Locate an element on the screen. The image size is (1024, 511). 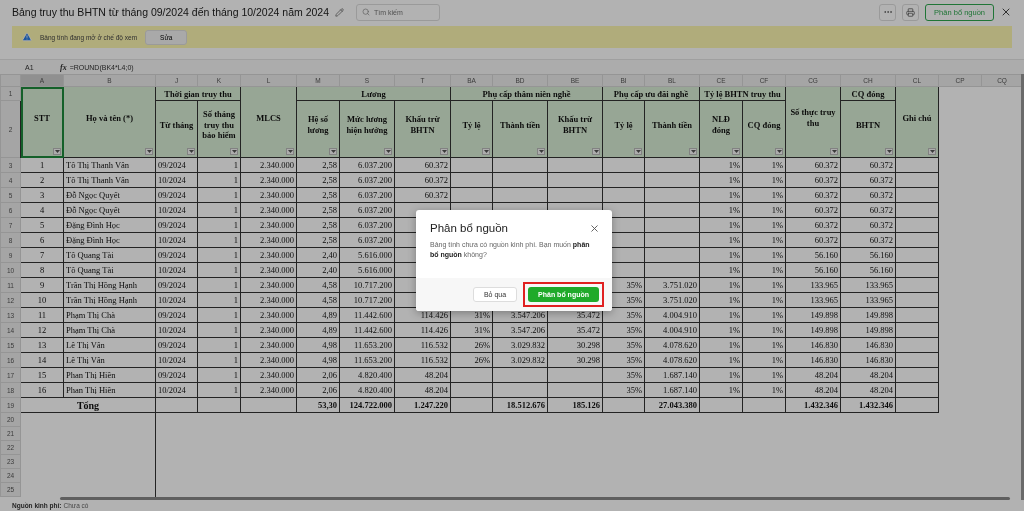
column-heading: Hệ số lương is located at coordinates (318, 129).